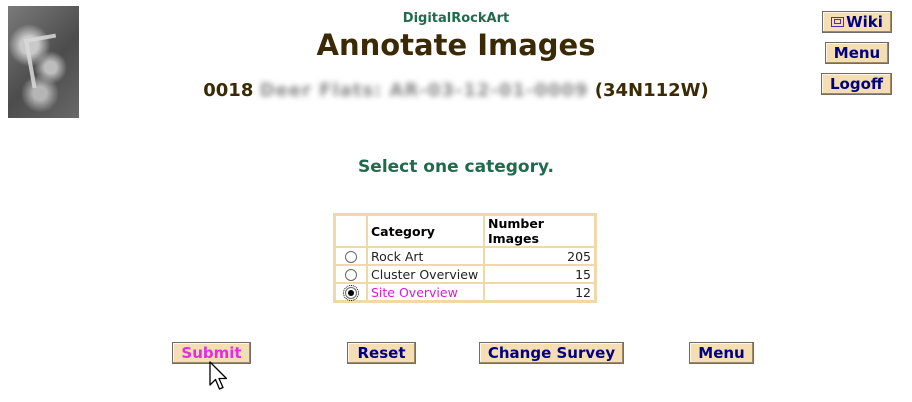 The height and width of the screenshot is (402, 912). Describe the element at coordinates (721, 353) in the screenshot. I see `menu-button-bottom: Menu` at that location.